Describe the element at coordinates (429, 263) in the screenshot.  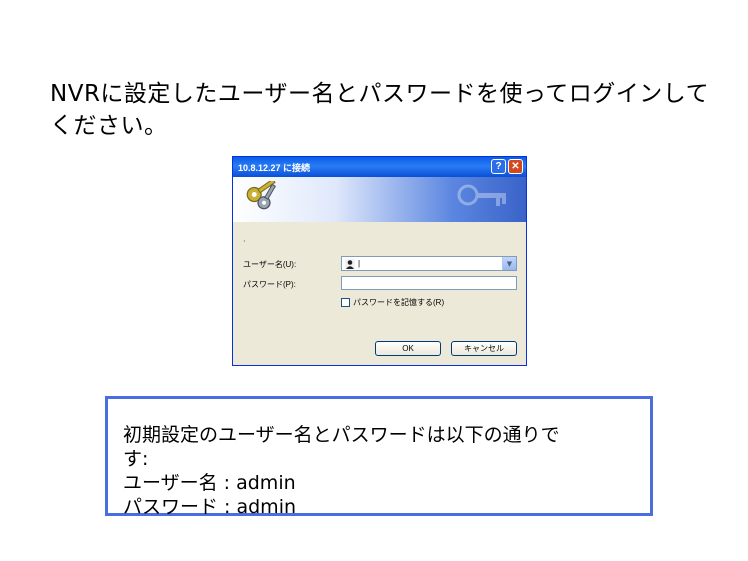
I see `username-combobox: | ▼` at that location.